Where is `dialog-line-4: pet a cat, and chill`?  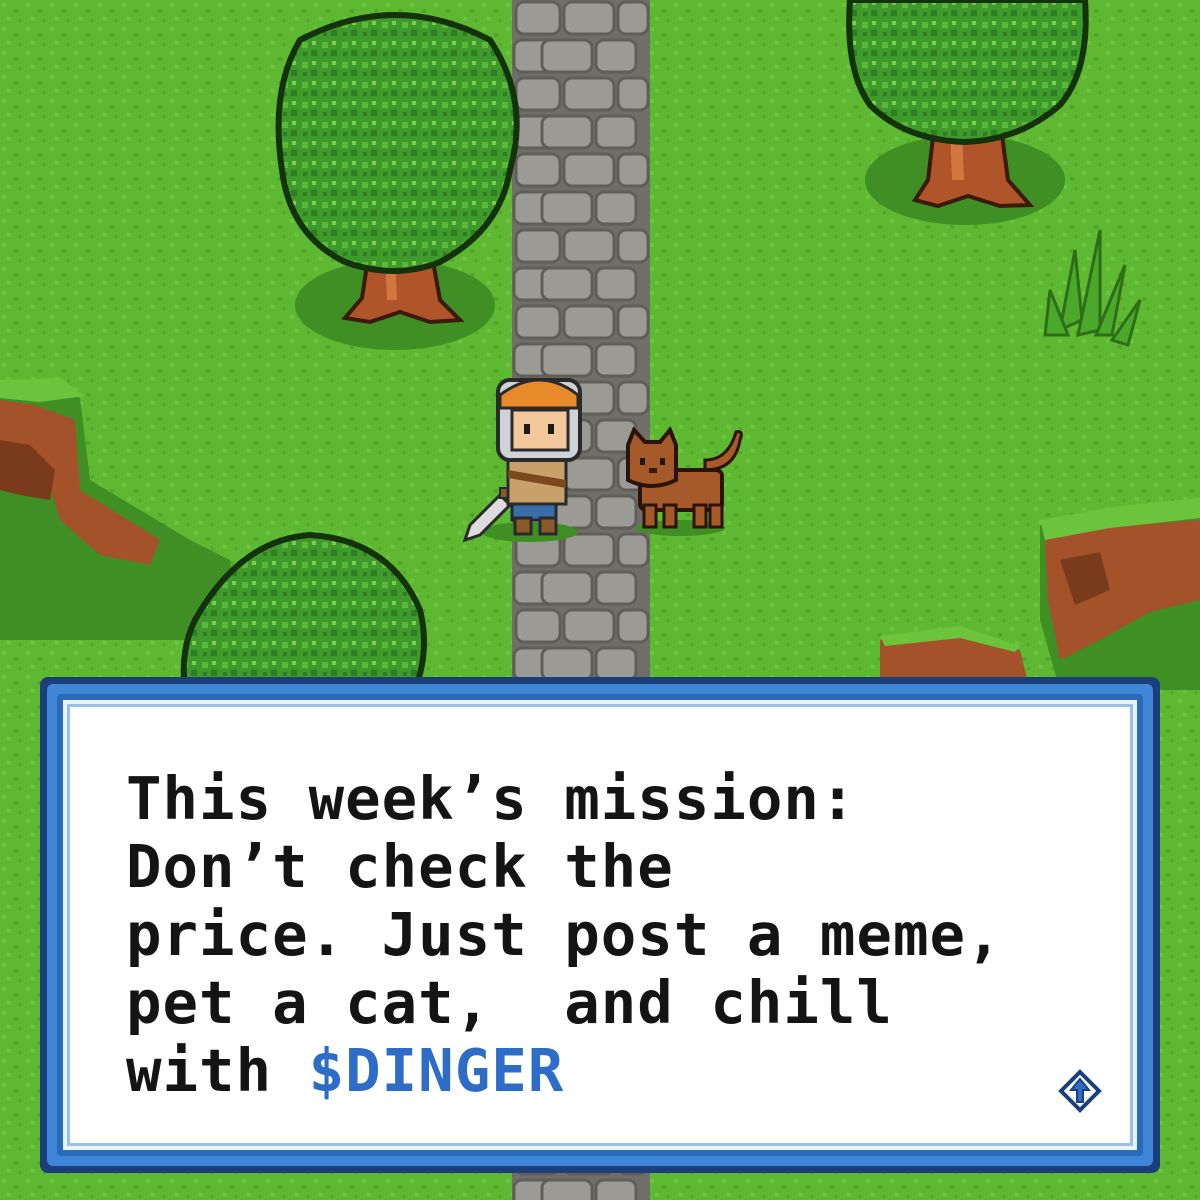 dialog-line-4: pet a cat, and chill is located at coordinates (509, 1002).